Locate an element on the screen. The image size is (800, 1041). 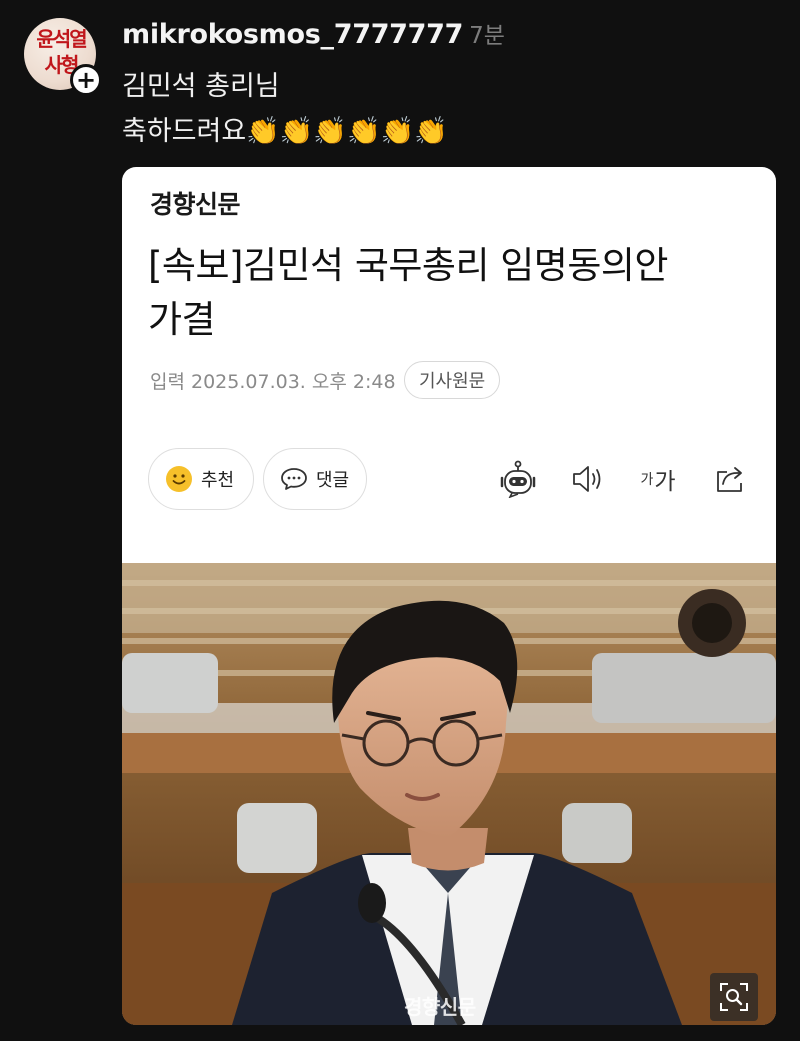
article-headline: [속보]김민석 국무총리 임명동의안 가결 is located at coordinates (453, 293).